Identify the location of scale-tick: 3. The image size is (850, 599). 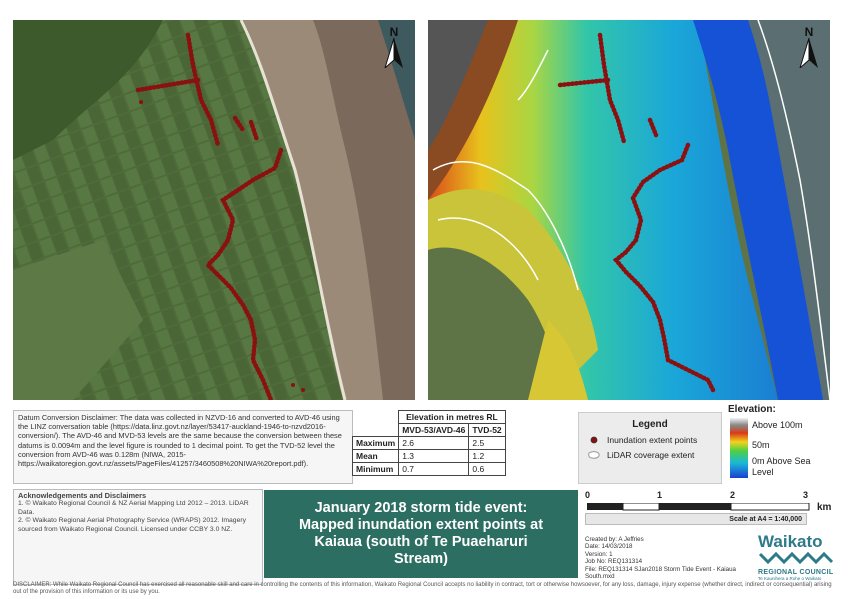
(806, 495).